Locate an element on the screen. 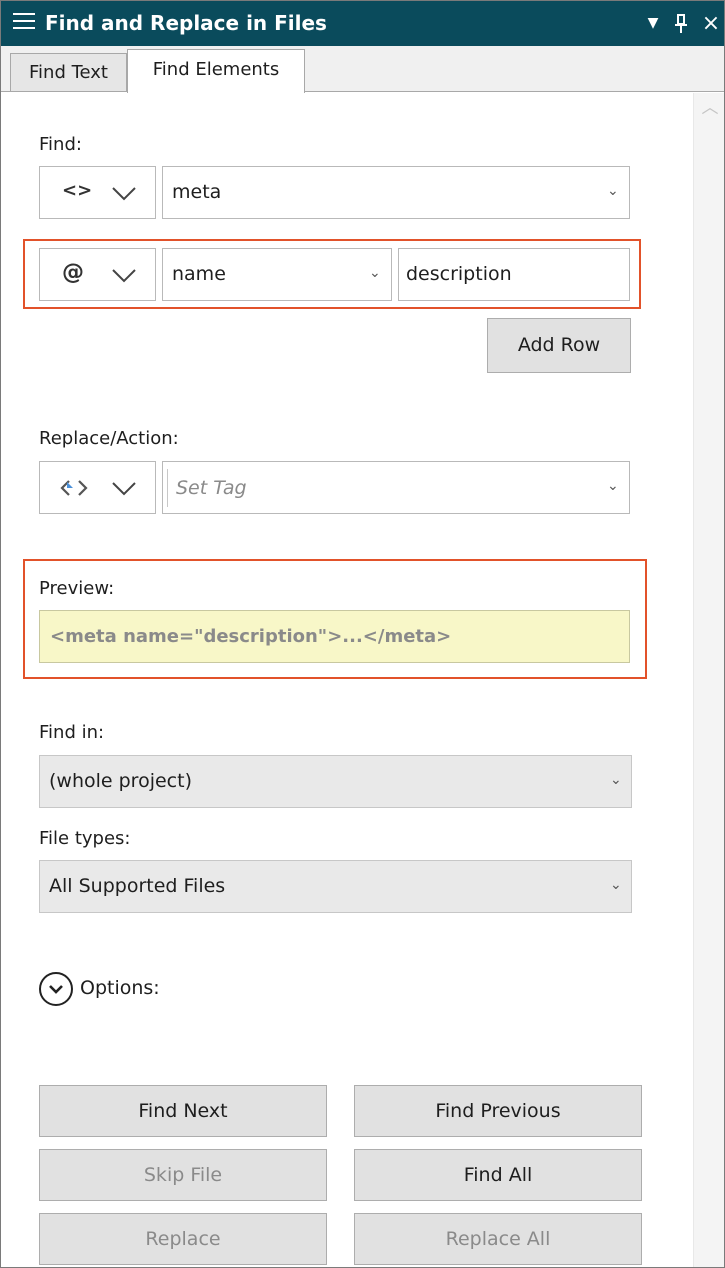  panel-title: Find and Replace in Files is located at coordinates (186, 23).